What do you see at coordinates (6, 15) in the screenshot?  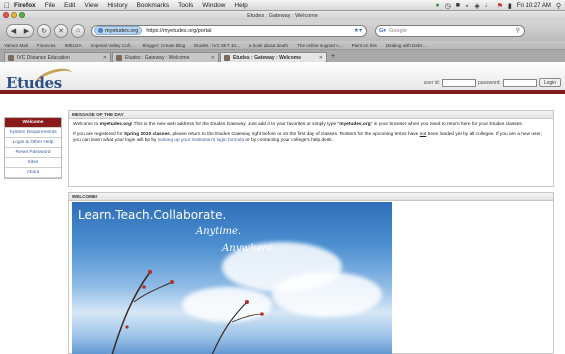 I see `close-window-icon` at bounding box center [6, 15].